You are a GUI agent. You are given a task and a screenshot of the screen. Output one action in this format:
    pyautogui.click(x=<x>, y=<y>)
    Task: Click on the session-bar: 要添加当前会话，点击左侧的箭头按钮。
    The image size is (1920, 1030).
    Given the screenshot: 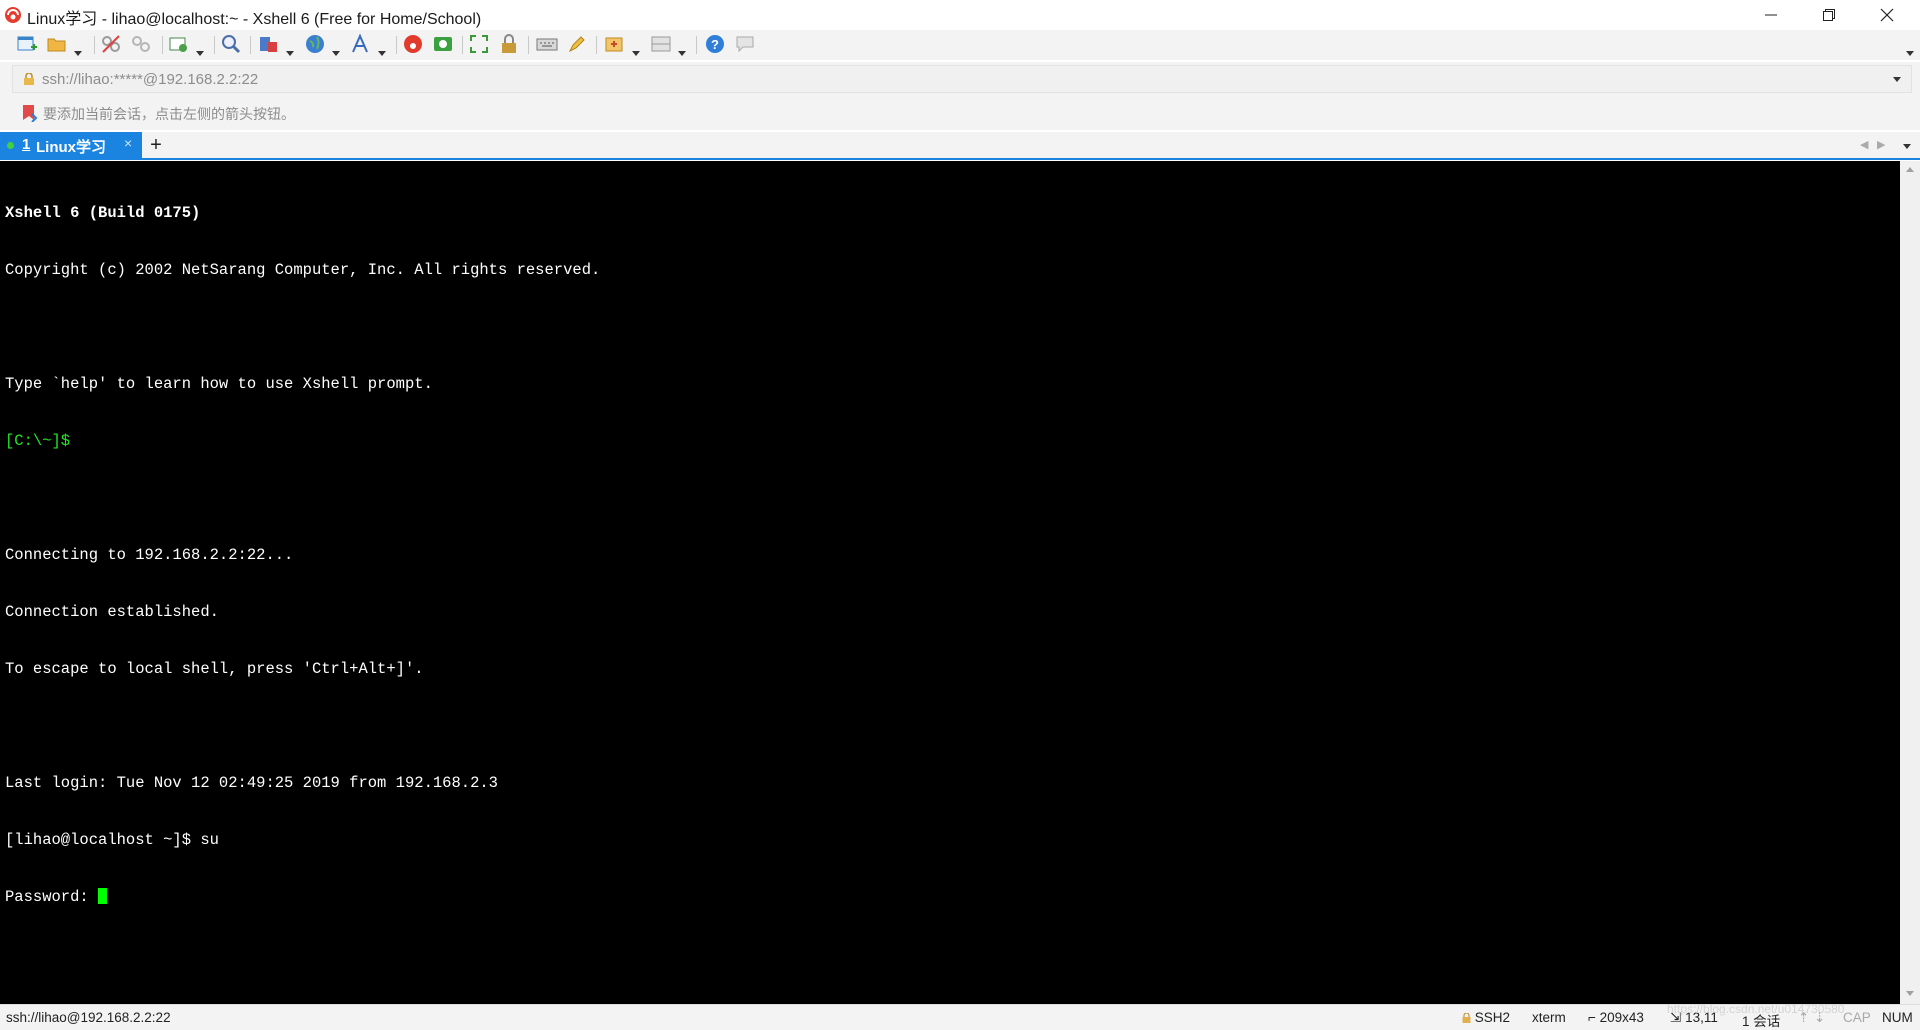 What is the action you would take?
    pyautogui.click(x=960, y=113)
    